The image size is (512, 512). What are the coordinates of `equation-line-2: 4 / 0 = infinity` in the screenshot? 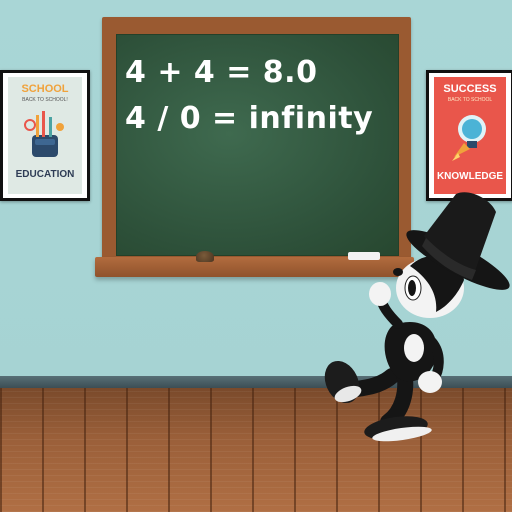 It's located at (249, 118).